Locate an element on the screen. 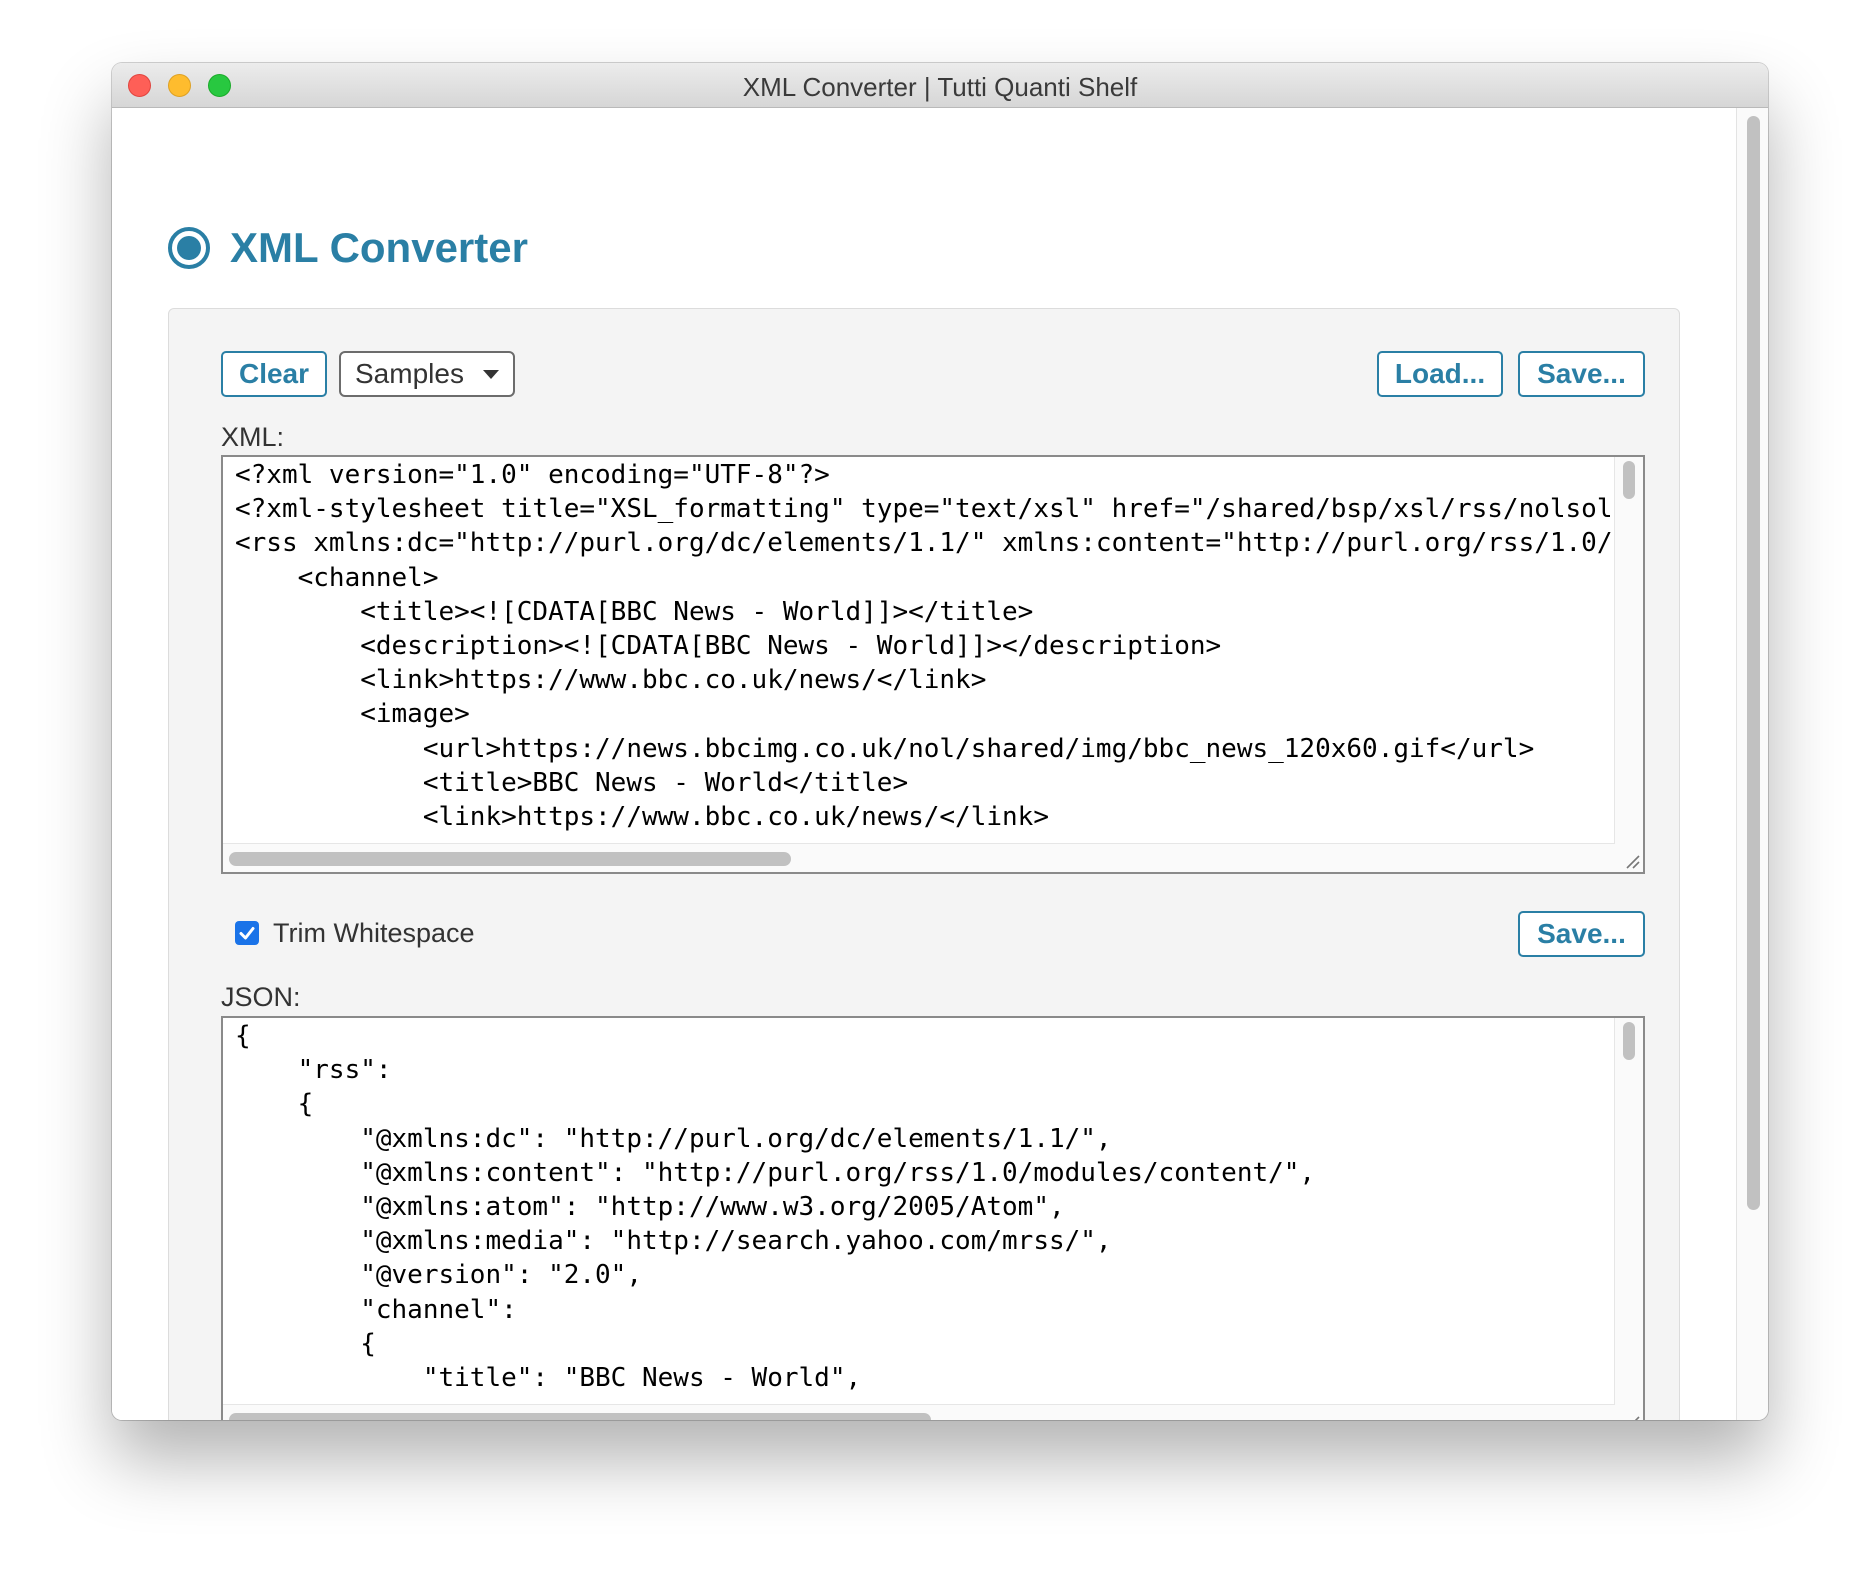  page-title: XML Converter is located at coordinates (379, 247).